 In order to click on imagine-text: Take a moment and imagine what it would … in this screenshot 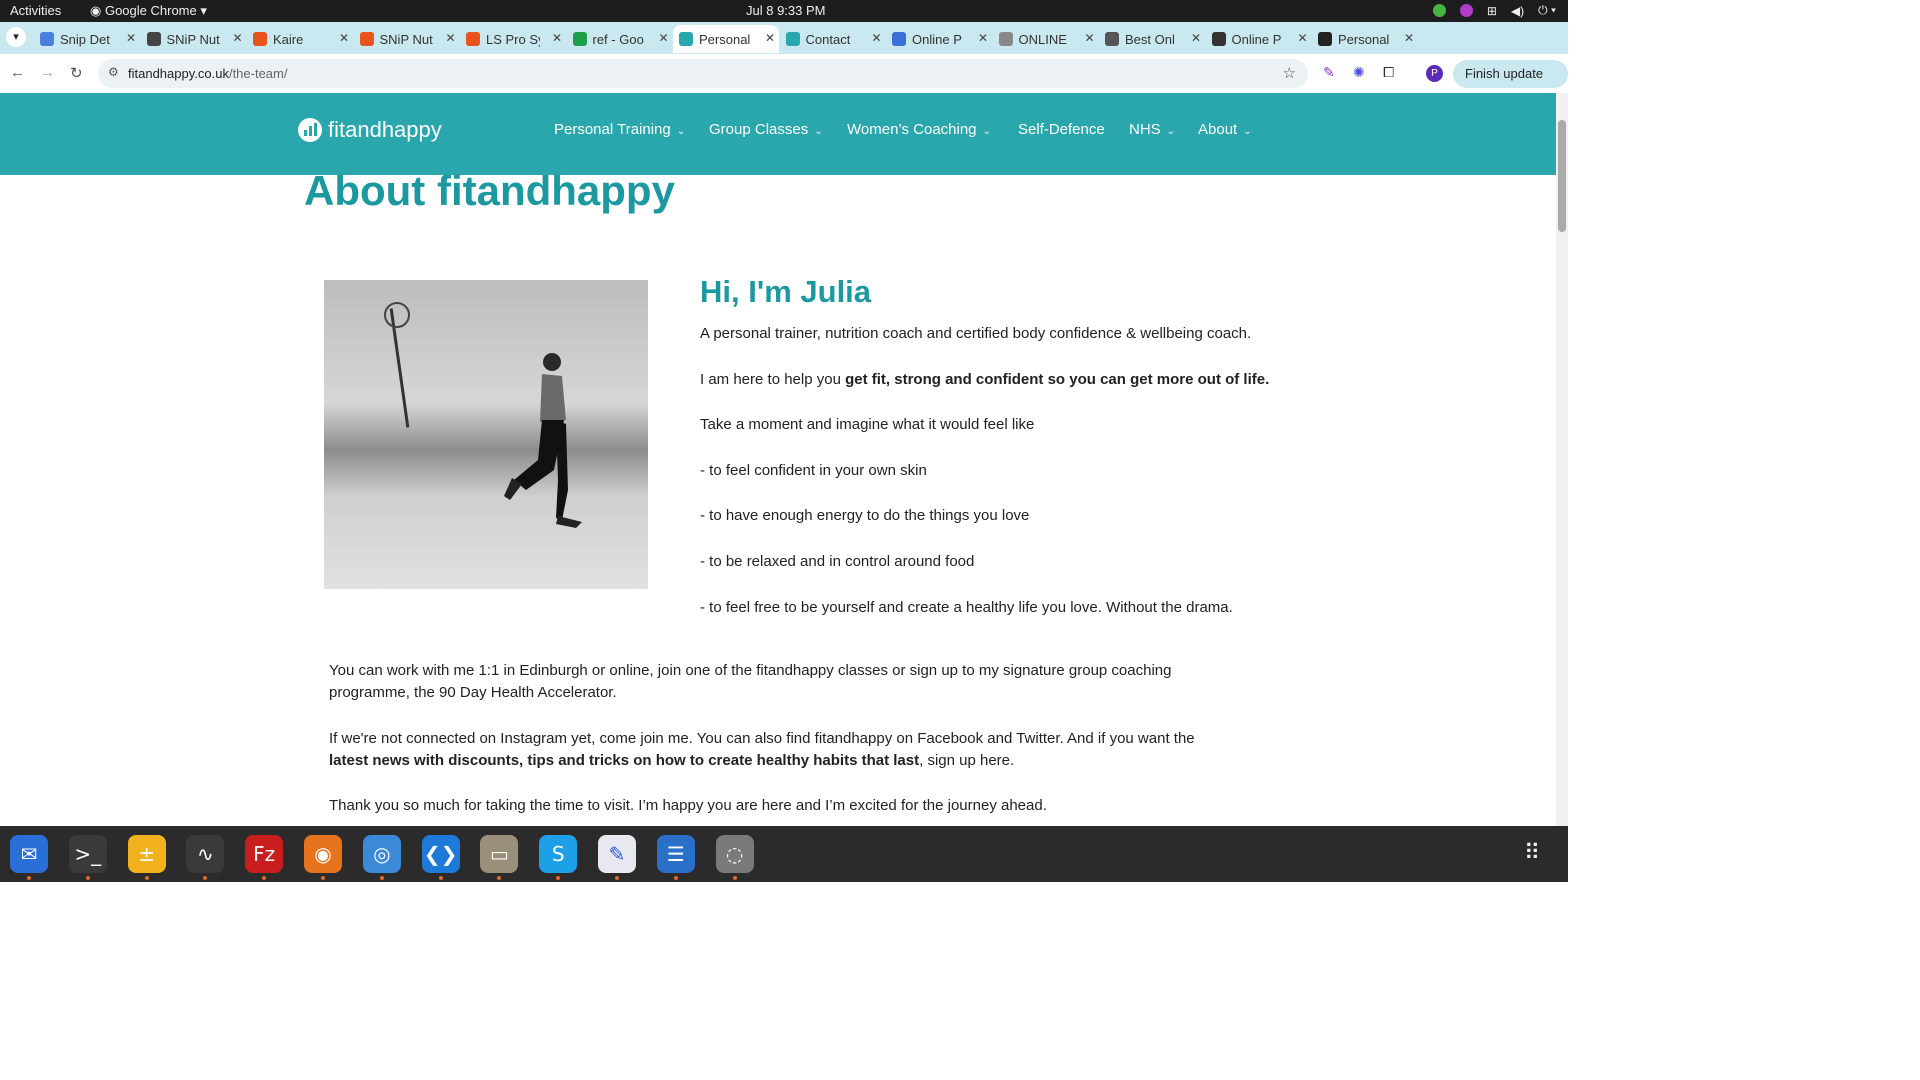, I will do `click(867, 424)`.